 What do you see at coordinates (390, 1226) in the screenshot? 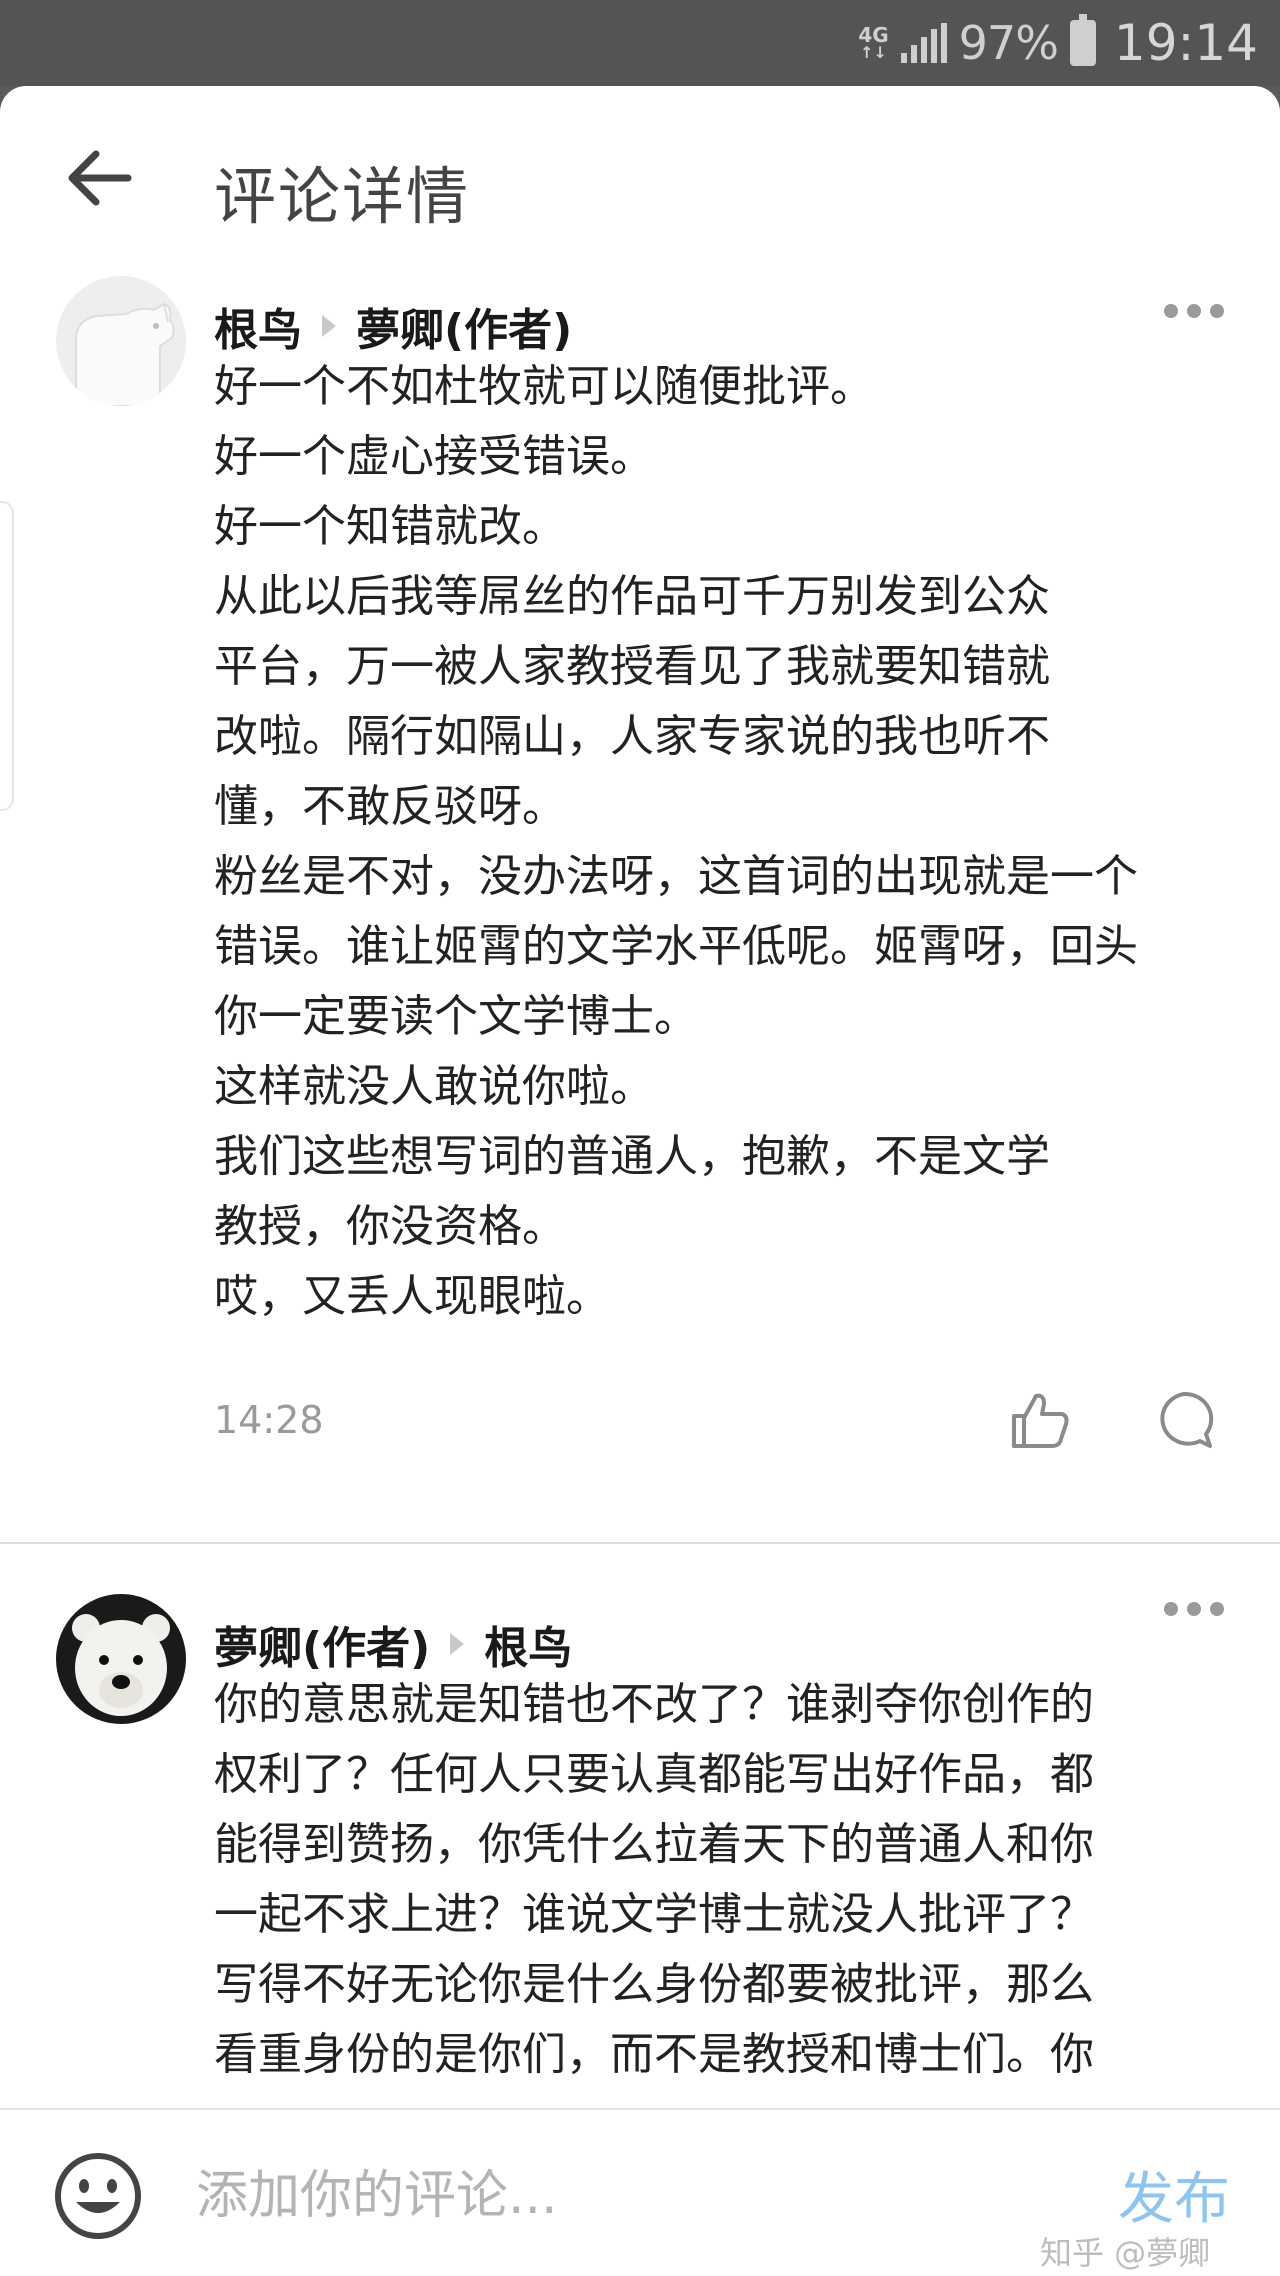
I see `comment-line: 教授，你没资格。` at bounding box center [390, 1226].